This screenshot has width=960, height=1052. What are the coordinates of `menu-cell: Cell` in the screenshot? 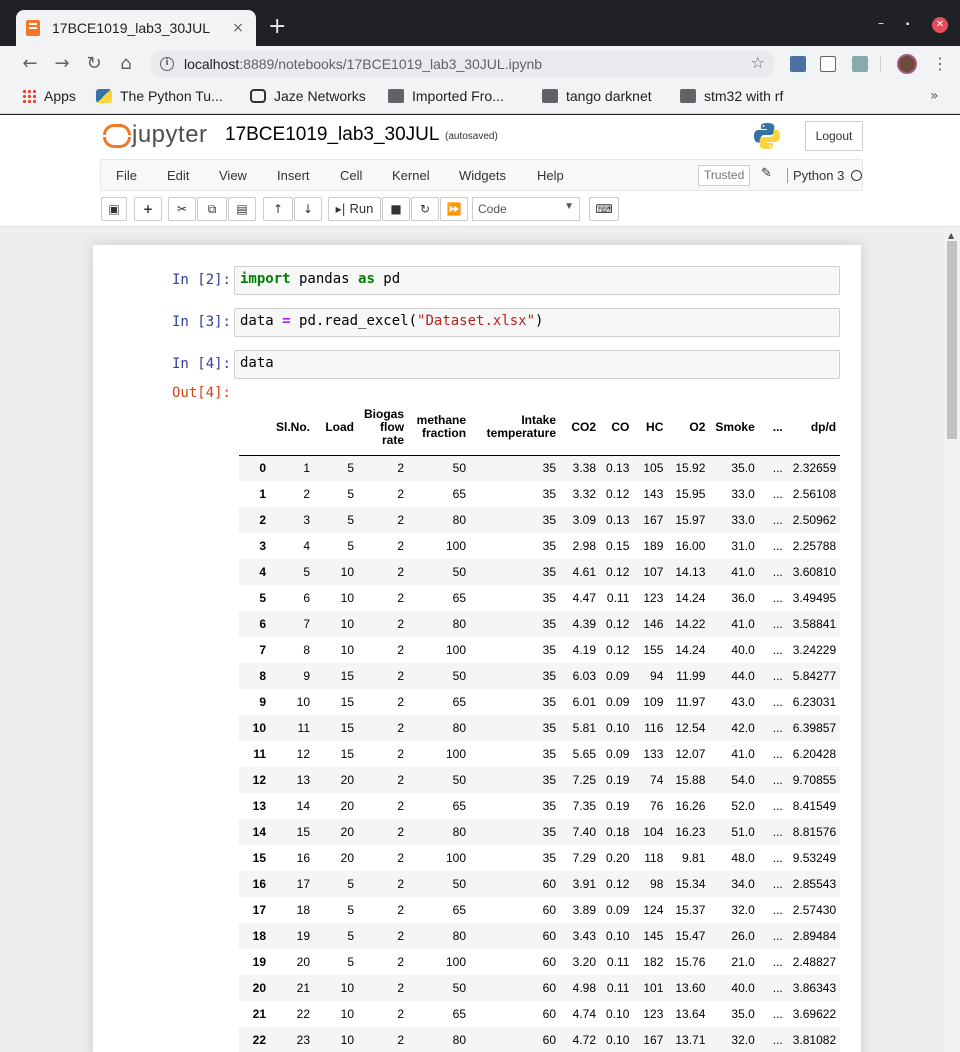 It's located at (351, 175).